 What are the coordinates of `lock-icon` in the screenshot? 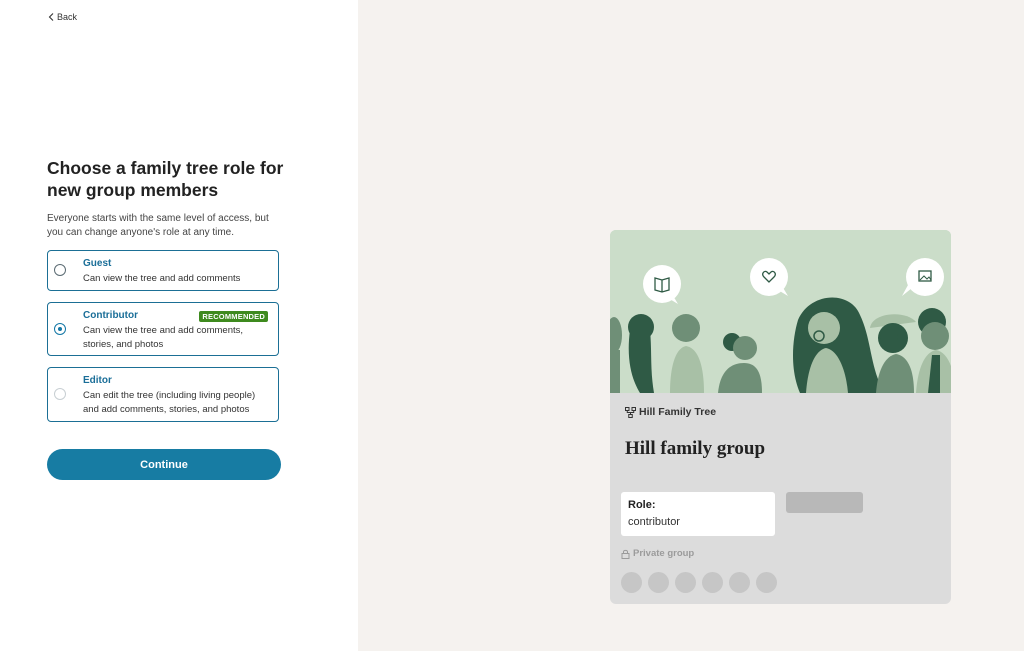 It's located at (625, 554).